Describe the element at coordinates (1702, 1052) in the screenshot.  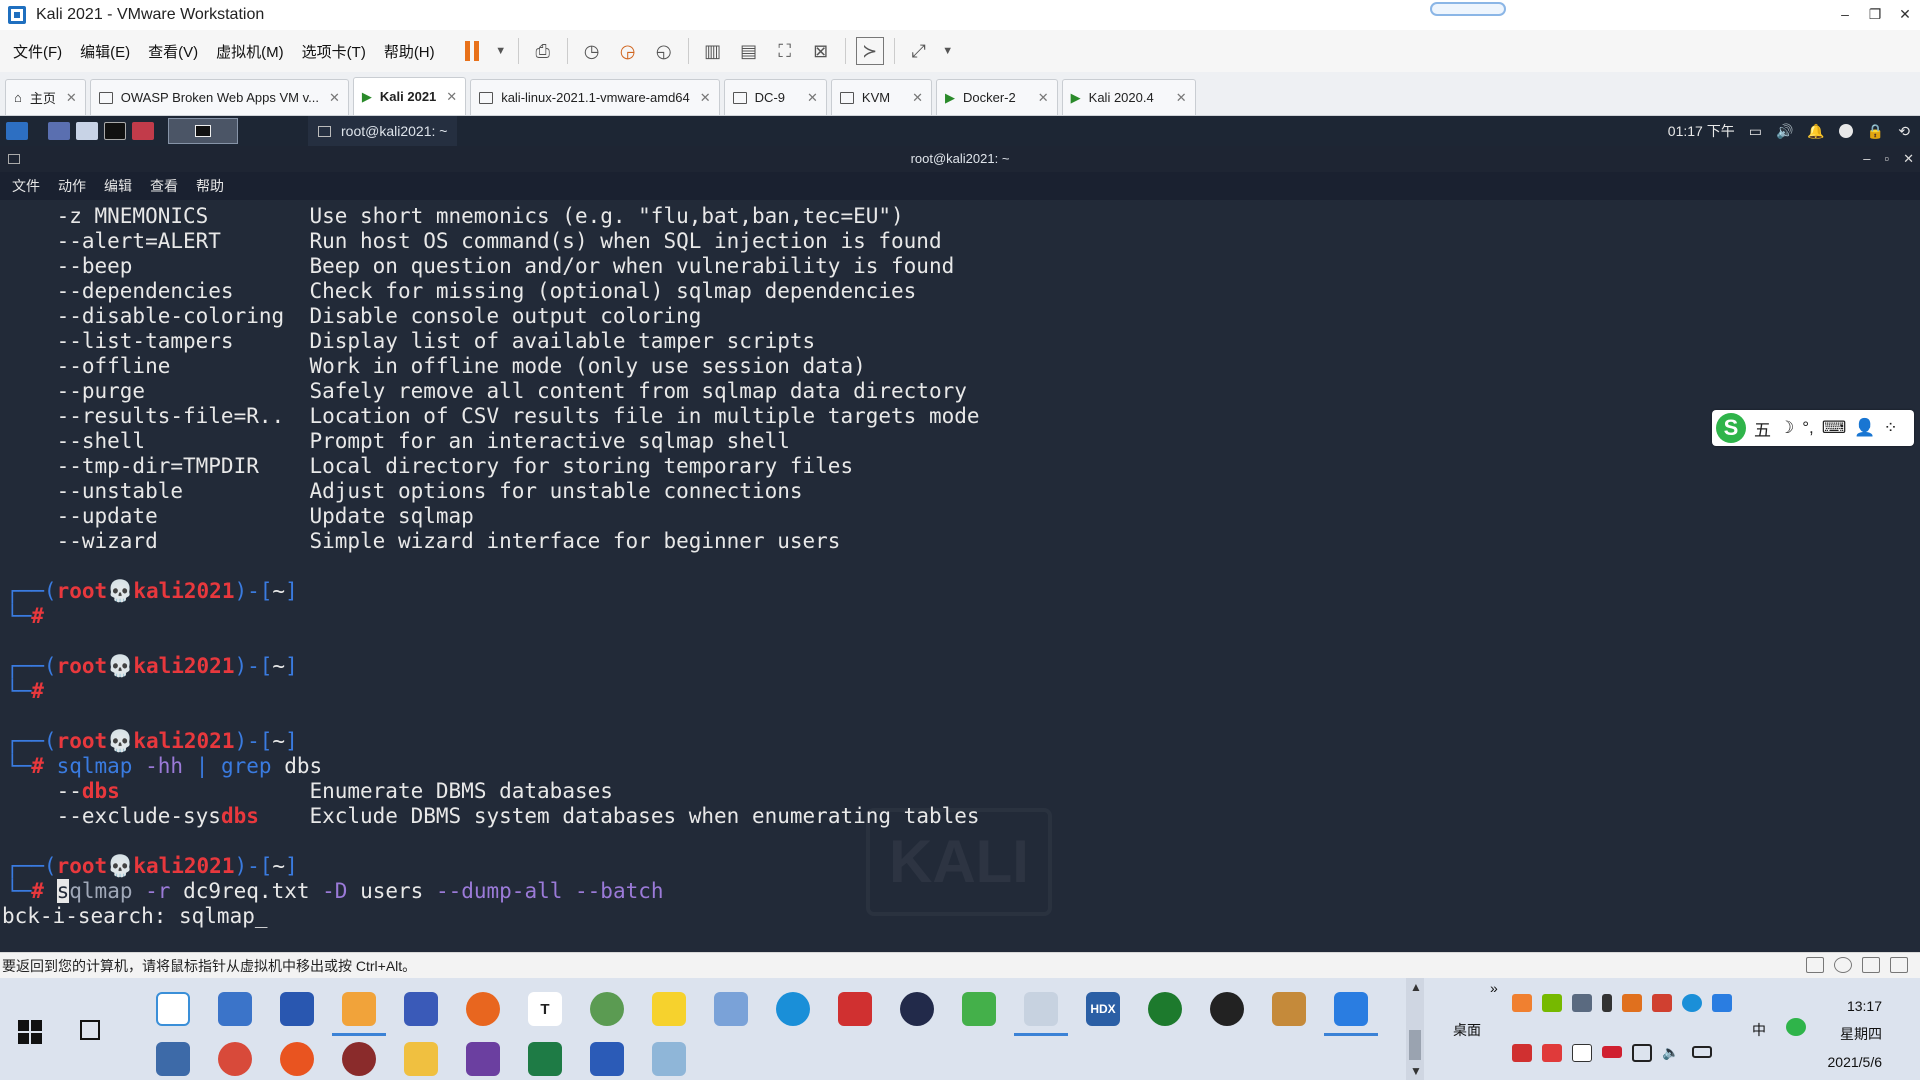
I see `tray-battery-icon` at that location.